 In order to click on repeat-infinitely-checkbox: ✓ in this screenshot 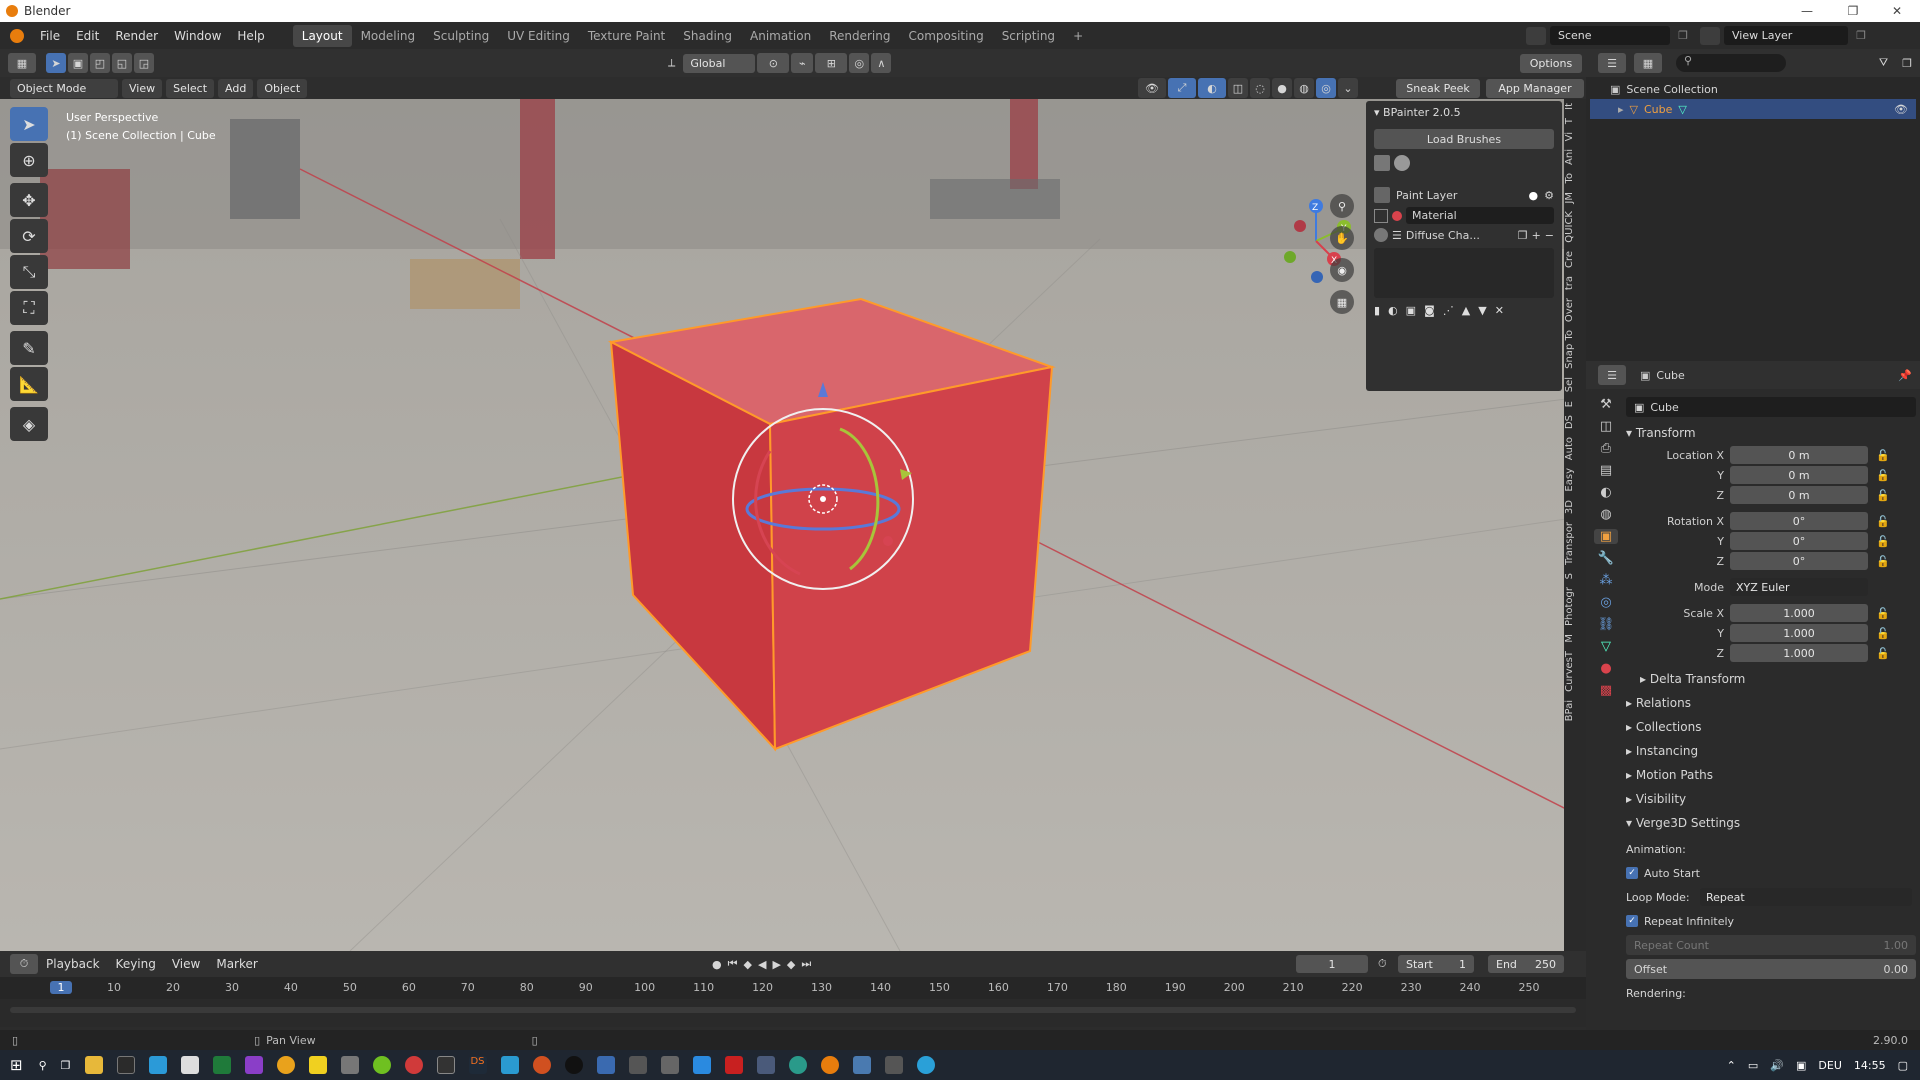, I will do `click(1632, 921)`.